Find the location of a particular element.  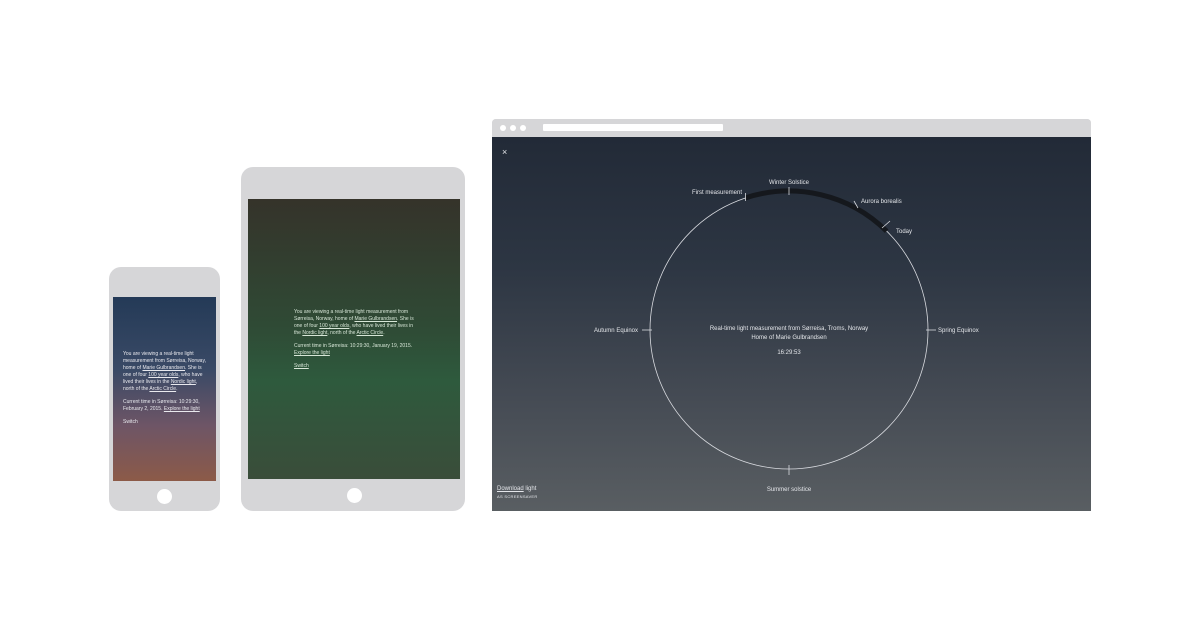

download-line: Download light is located at coordinates (517, 489).